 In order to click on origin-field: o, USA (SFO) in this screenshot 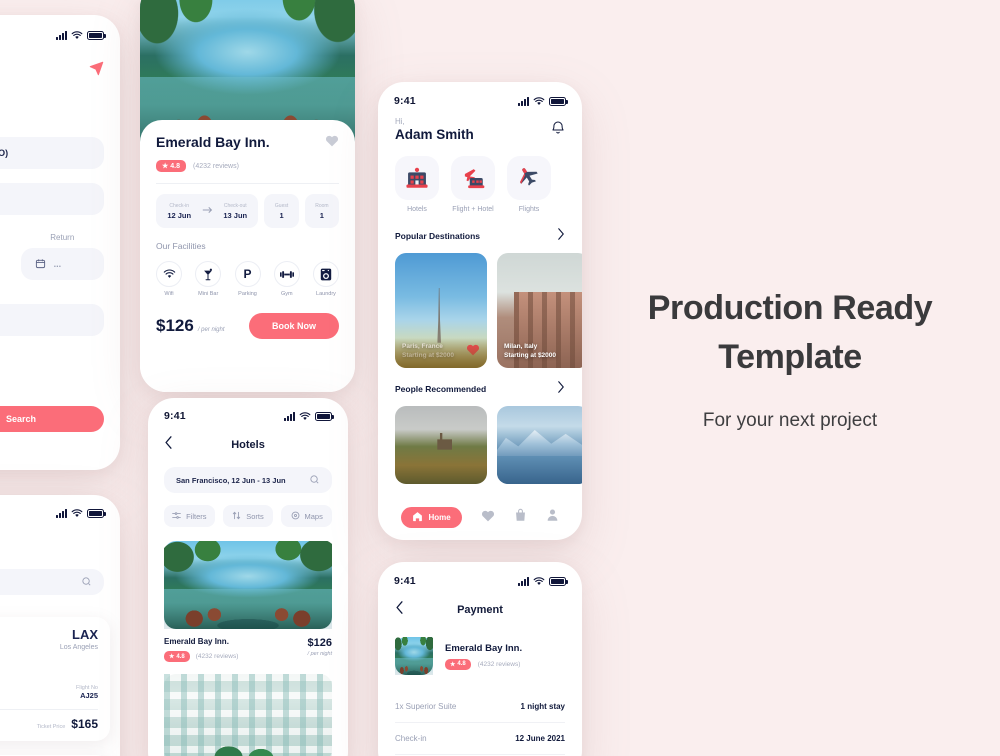, I will do `click(52, 153)`.